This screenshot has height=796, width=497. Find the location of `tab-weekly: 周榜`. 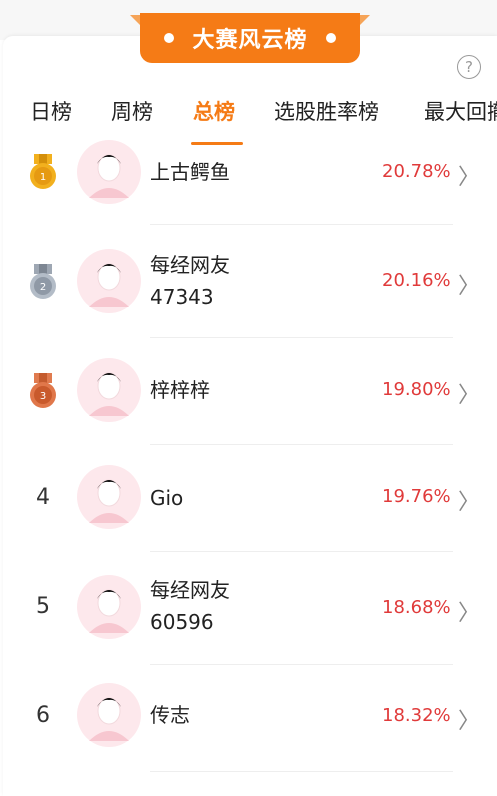

tab-weekly: 周榜 is located at coordinates (132, 111).